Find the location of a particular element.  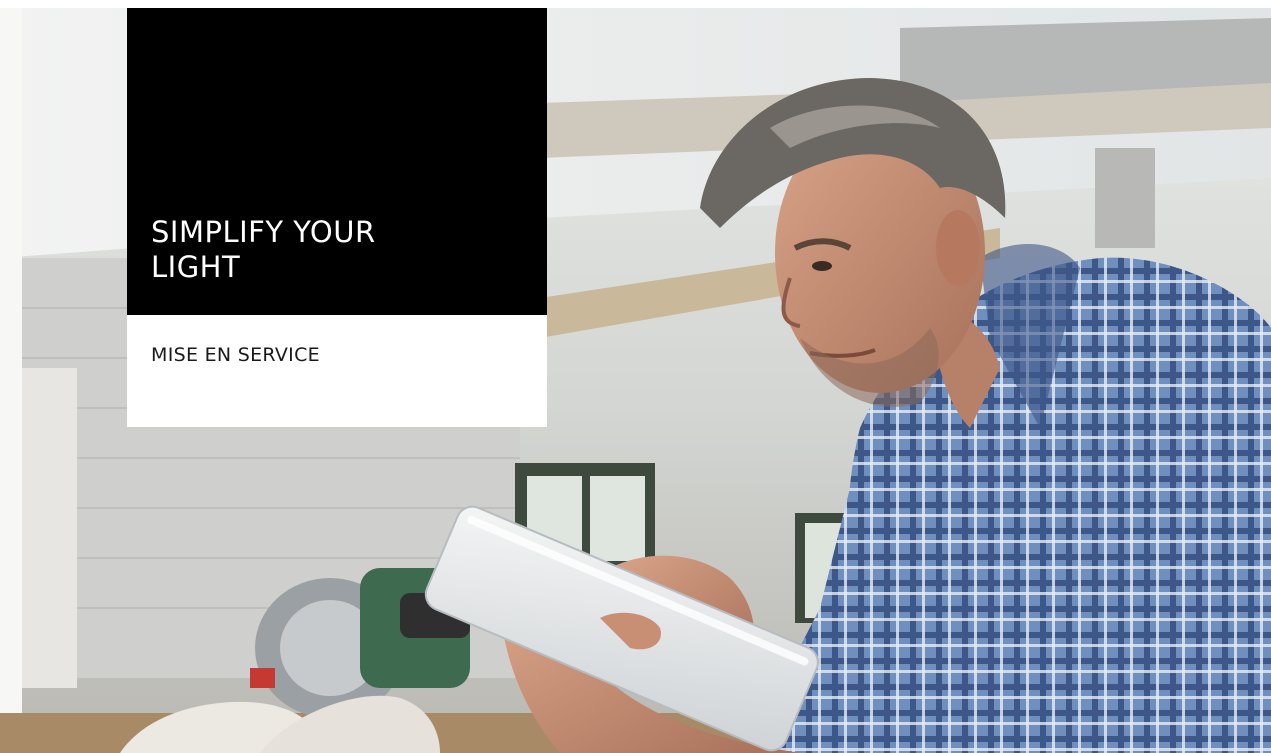

subtitle-card: MISE EN SERVICE is located at coordinates (337, 371).